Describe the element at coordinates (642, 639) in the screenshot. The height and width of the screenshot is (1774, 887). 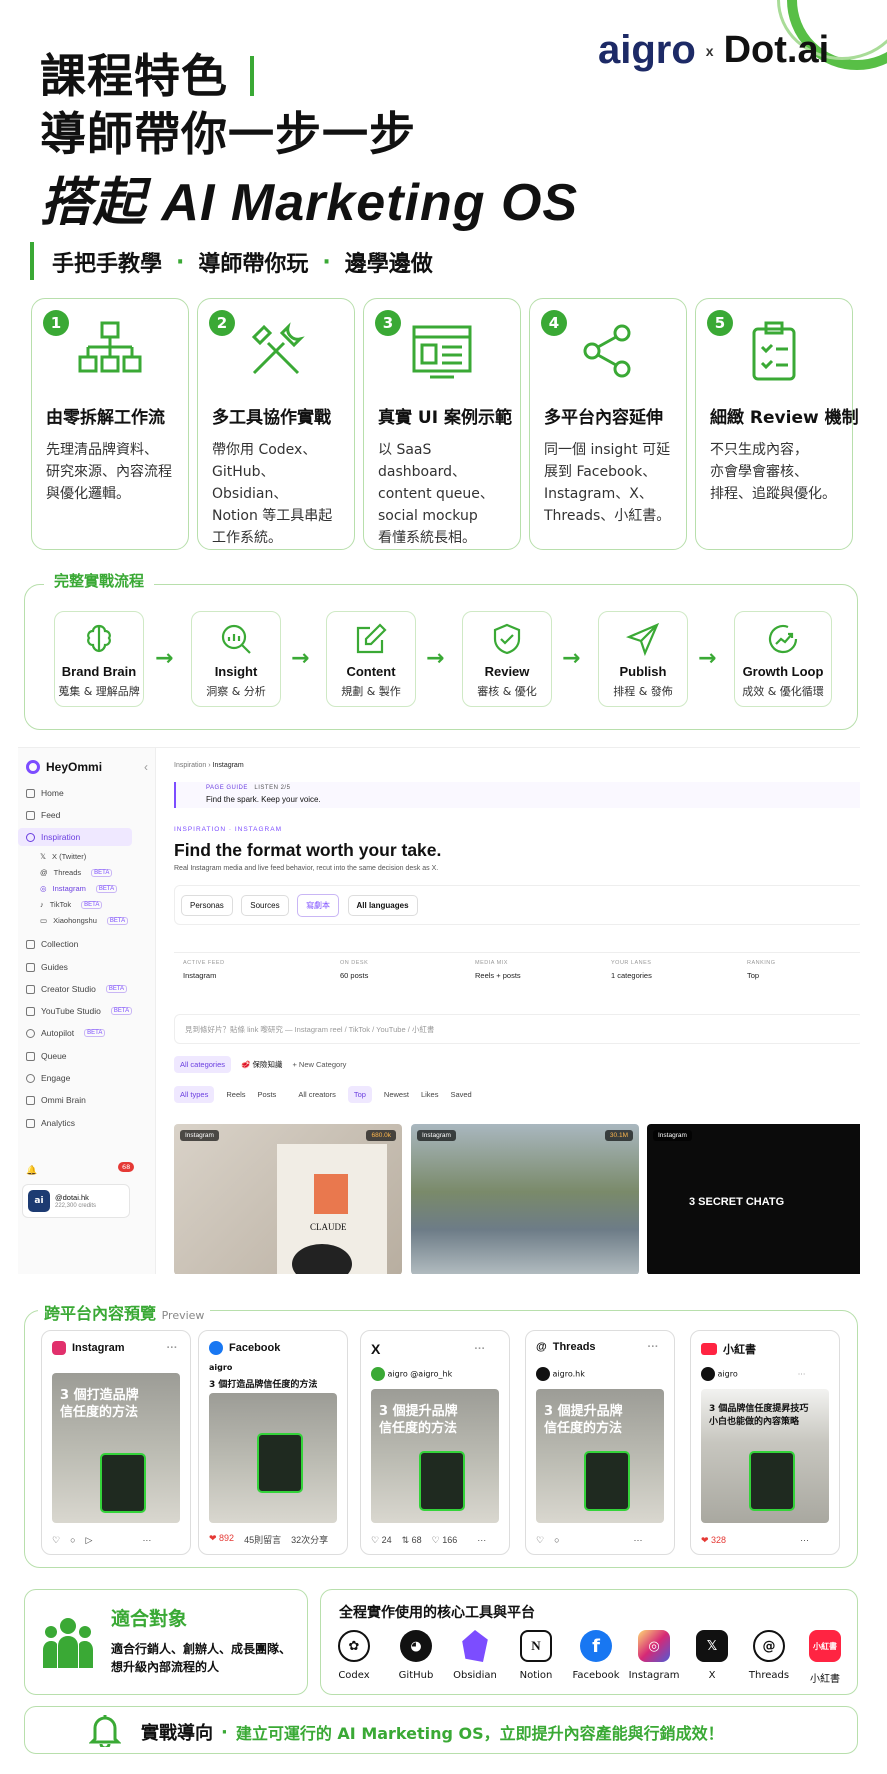
I see `send-icon` at that location.